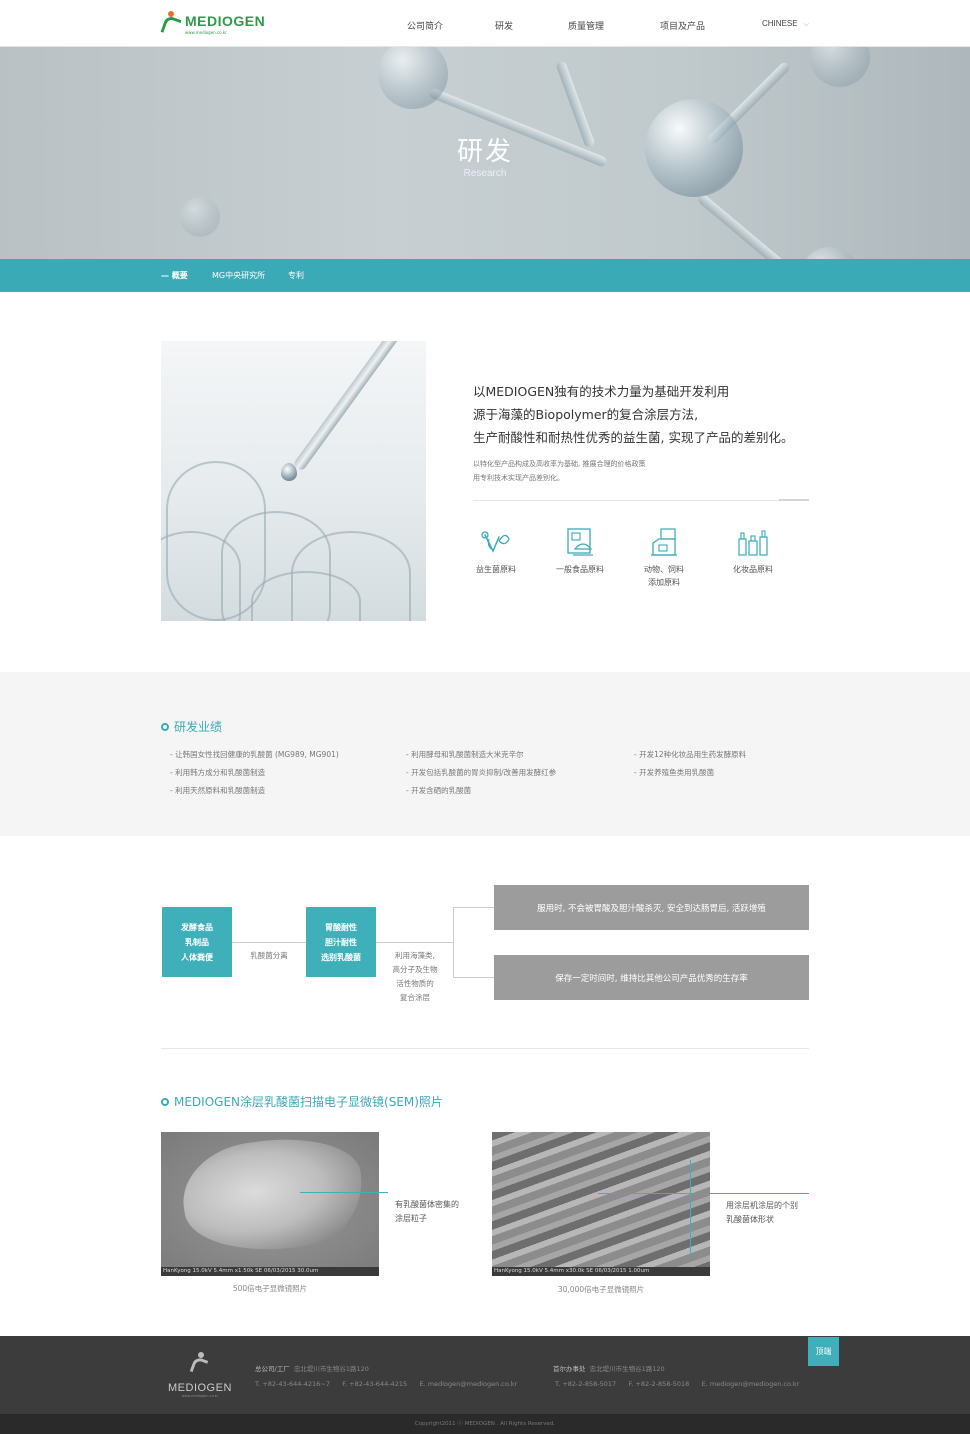 The height and width of the screenshot is (1434, 970). I want to click on process-result-1: 服用时, 不会被胃酸及胆汁酸杀灭, 安全到达肠胃后, 活跃增殖, so click(651, 907).